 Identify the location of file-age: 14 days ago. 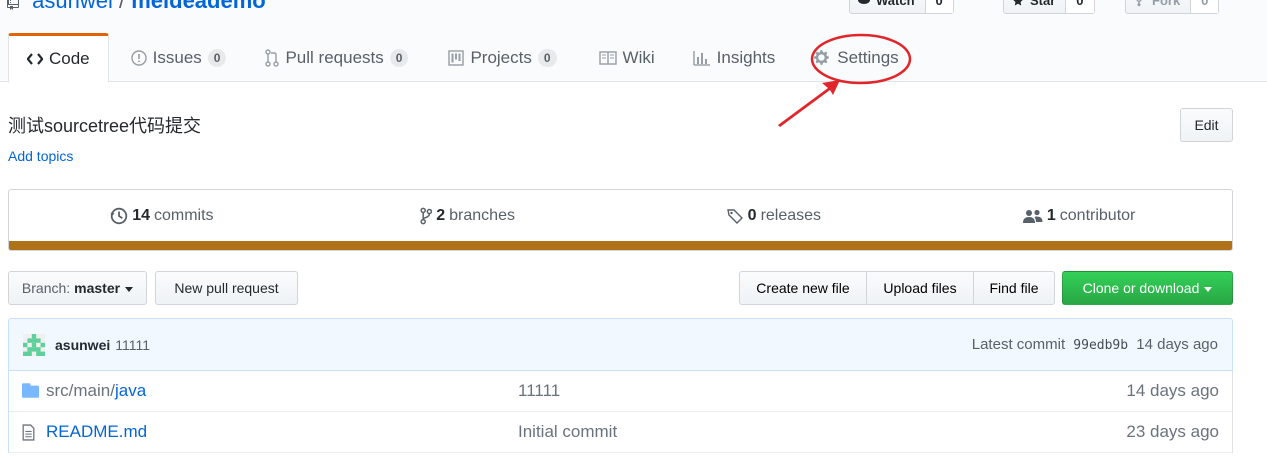
(1172, 390).